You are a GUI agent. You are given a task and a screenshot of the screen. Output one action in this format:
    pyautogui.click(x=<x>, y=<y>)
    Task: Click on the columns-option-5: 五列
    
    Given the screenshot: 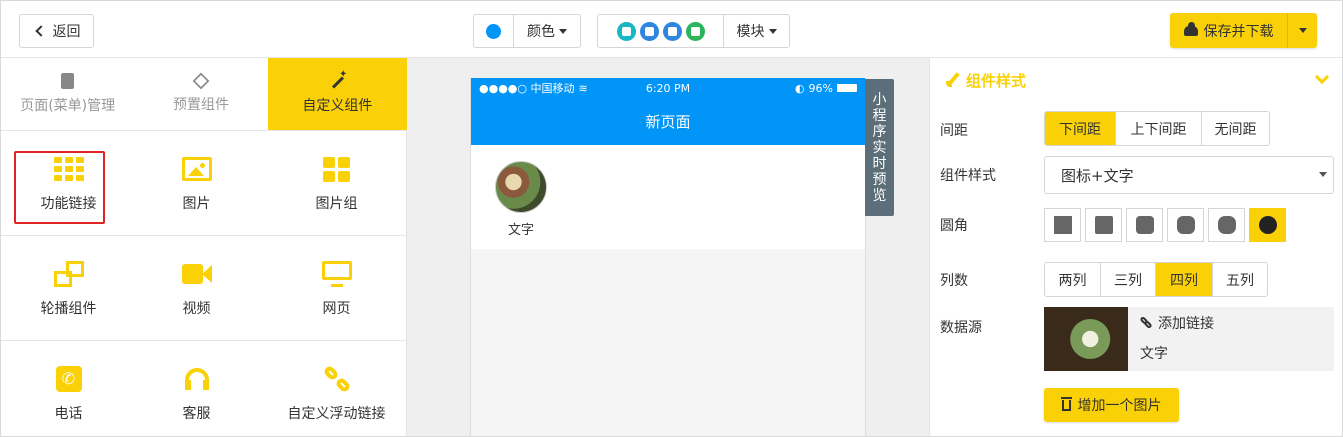 What is the action you would take?
    pyautogui.click(x=1240, y=279)
    